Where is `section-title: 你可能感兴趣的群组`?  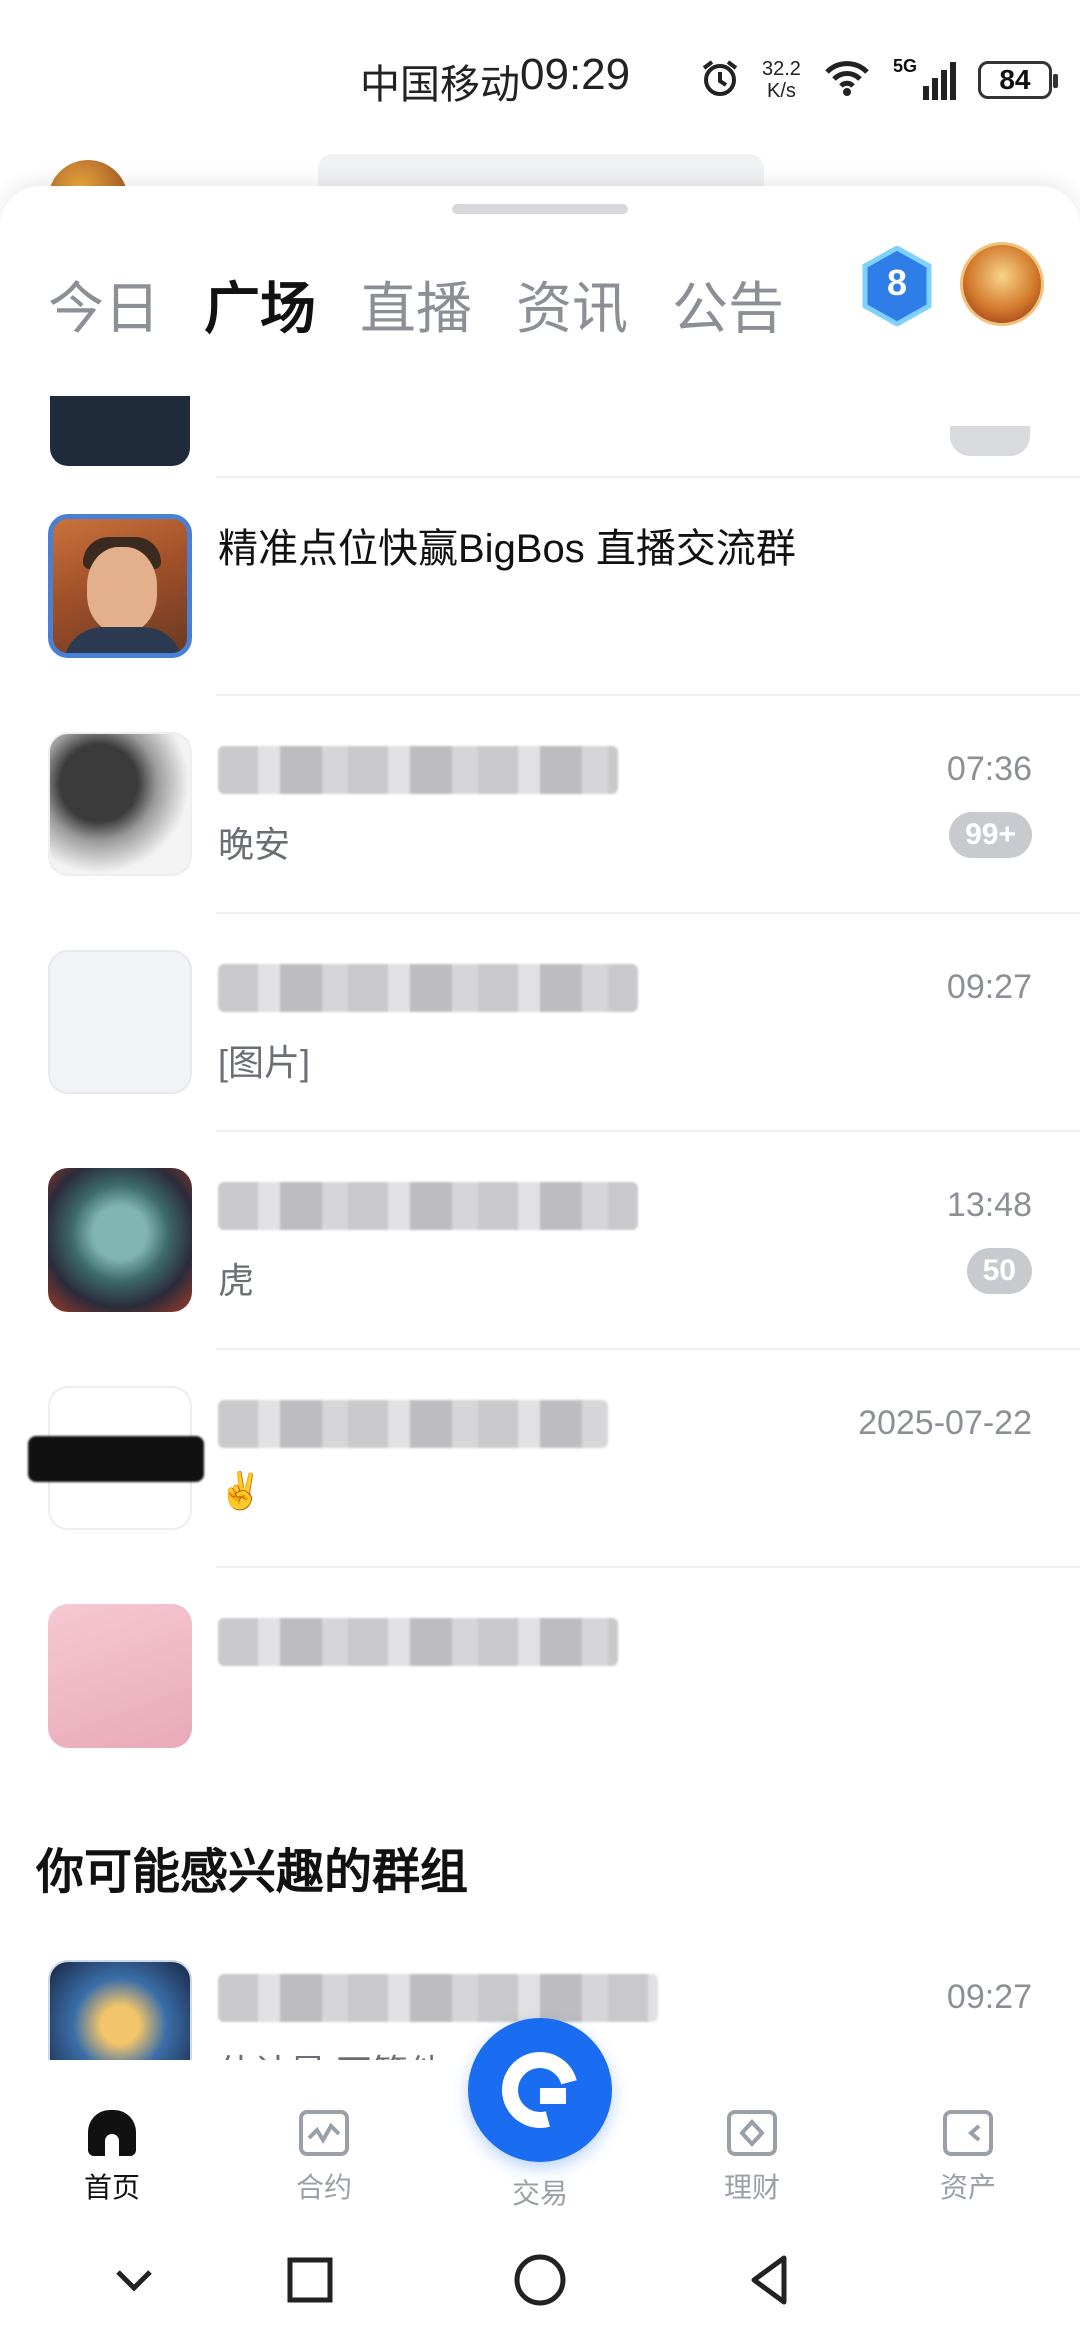
section-title: 你可能感兴趣的群组 is located at coordinates (252, 1872).